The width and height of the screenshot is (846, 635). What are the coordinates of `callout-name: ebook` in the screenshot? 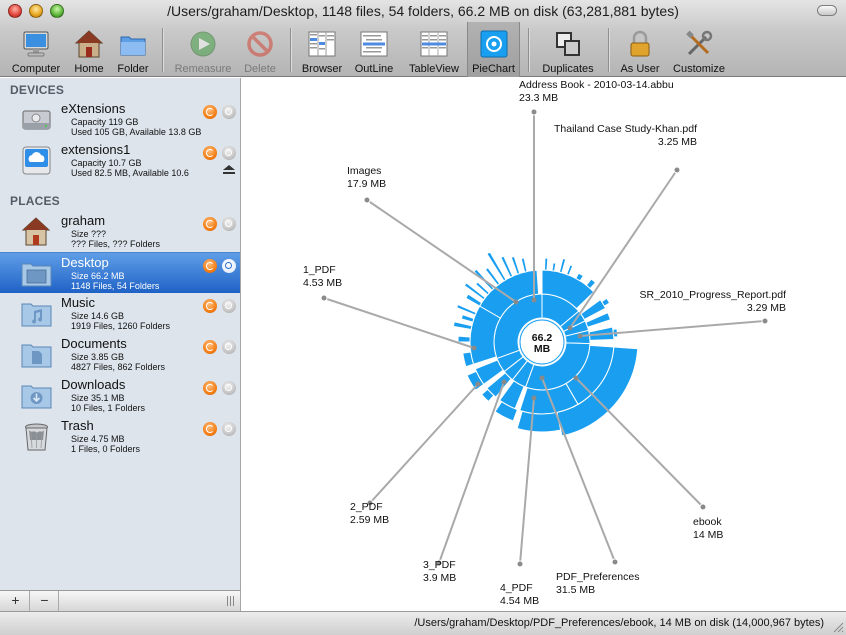 It's located at (707, 522).